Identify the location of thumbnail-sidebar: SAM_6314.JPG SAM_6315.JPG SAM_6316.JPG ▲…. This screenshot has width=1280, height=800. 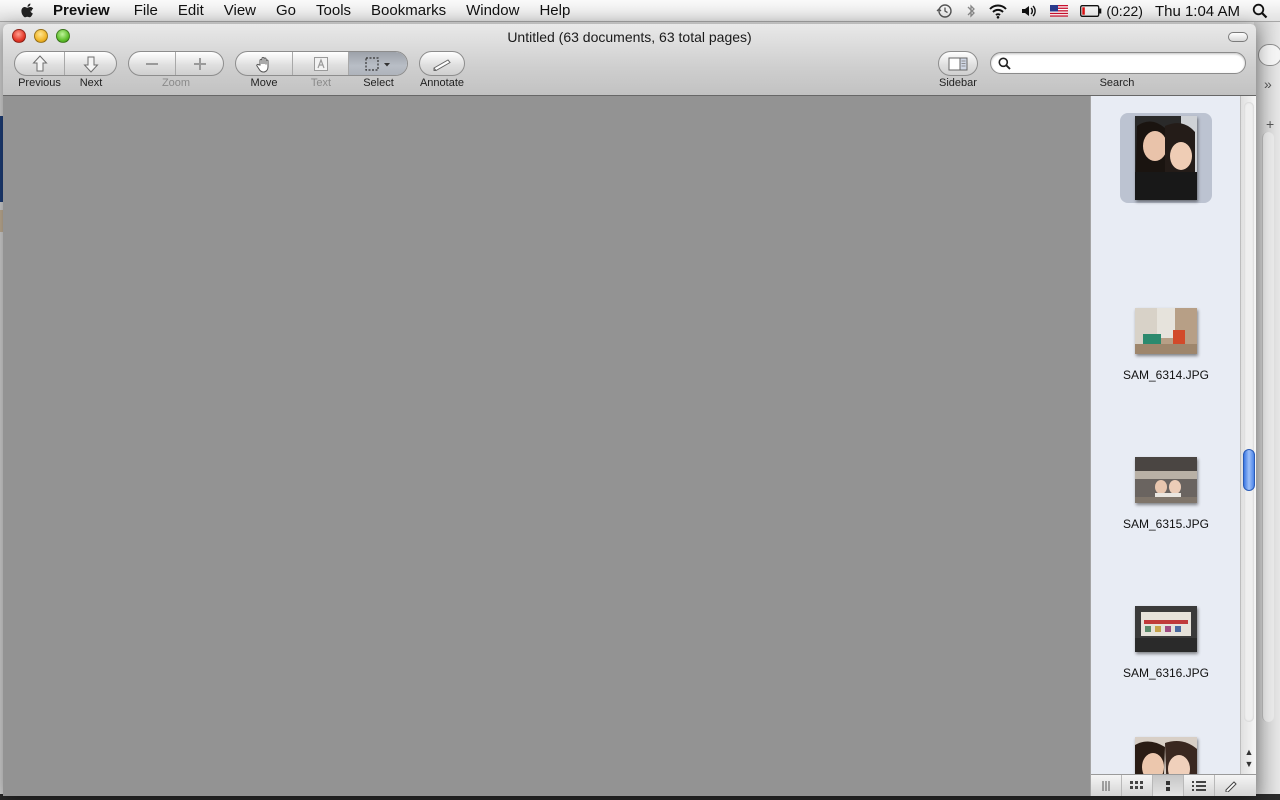
(1173, 446).